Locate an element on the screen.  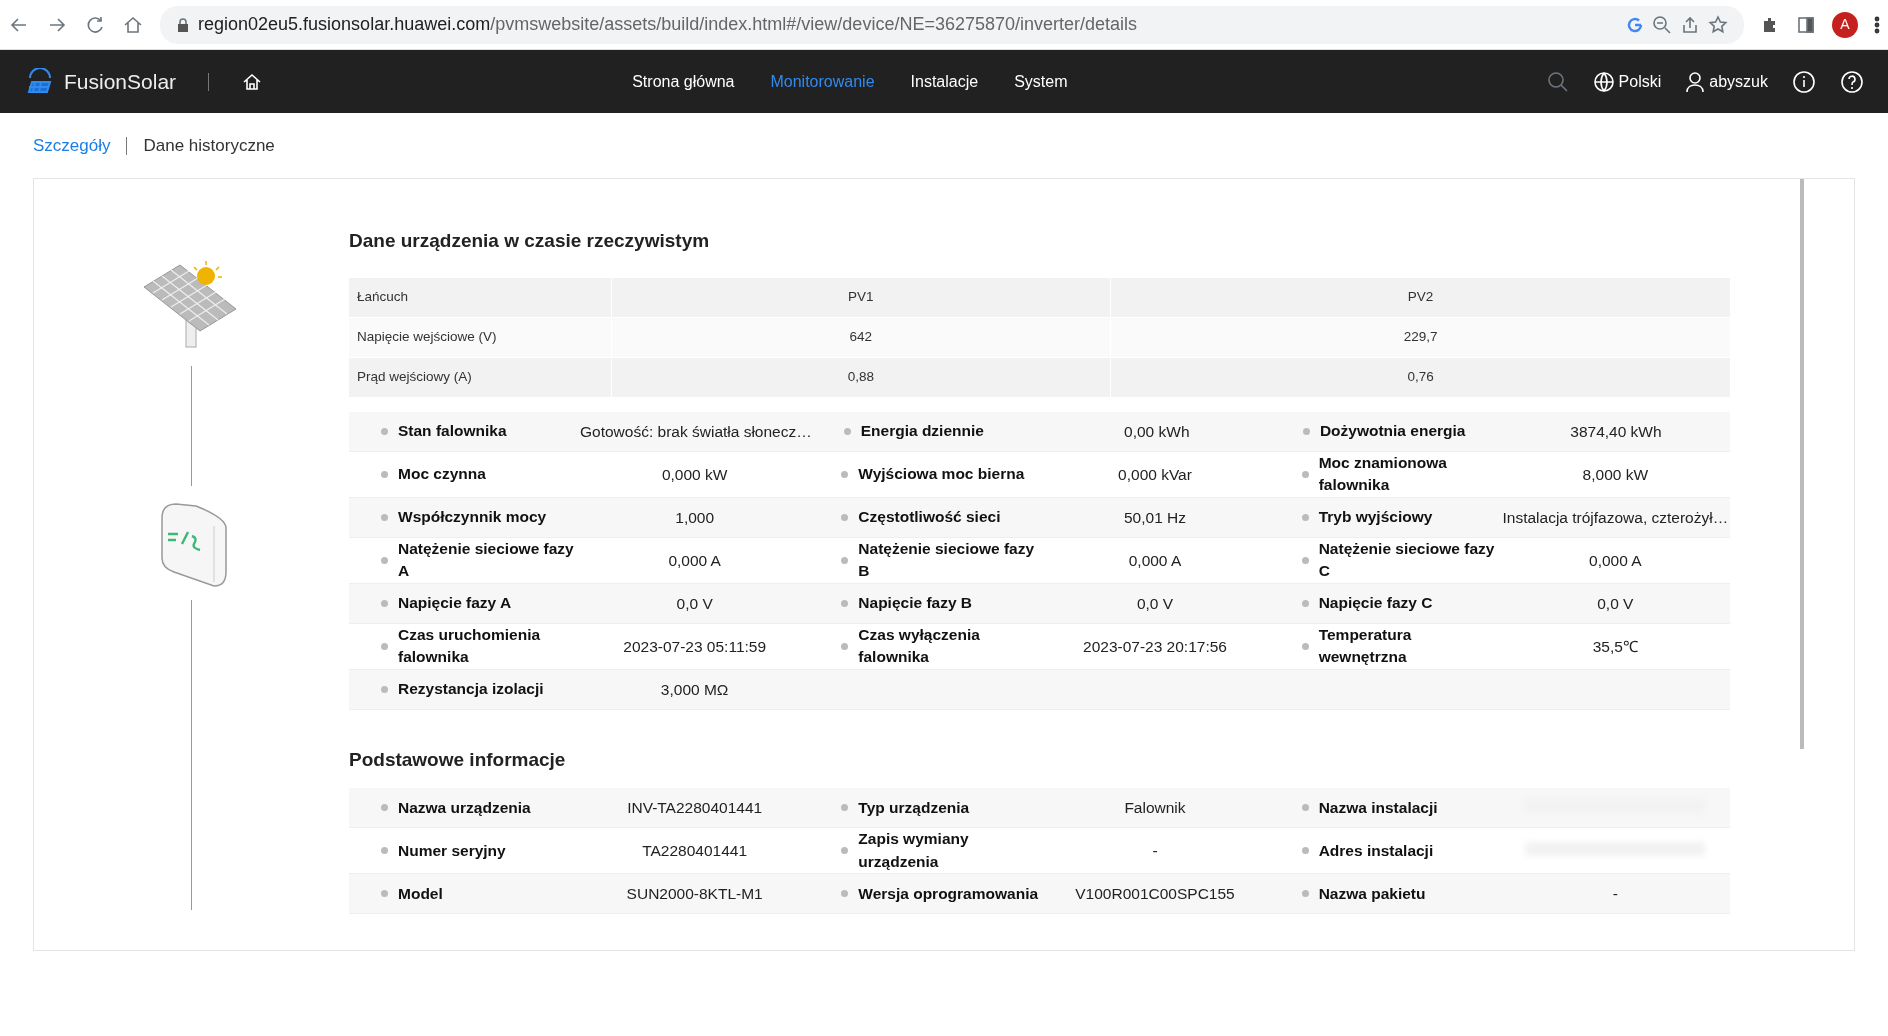
zoom-icon is located at coordinates (1662, 24).